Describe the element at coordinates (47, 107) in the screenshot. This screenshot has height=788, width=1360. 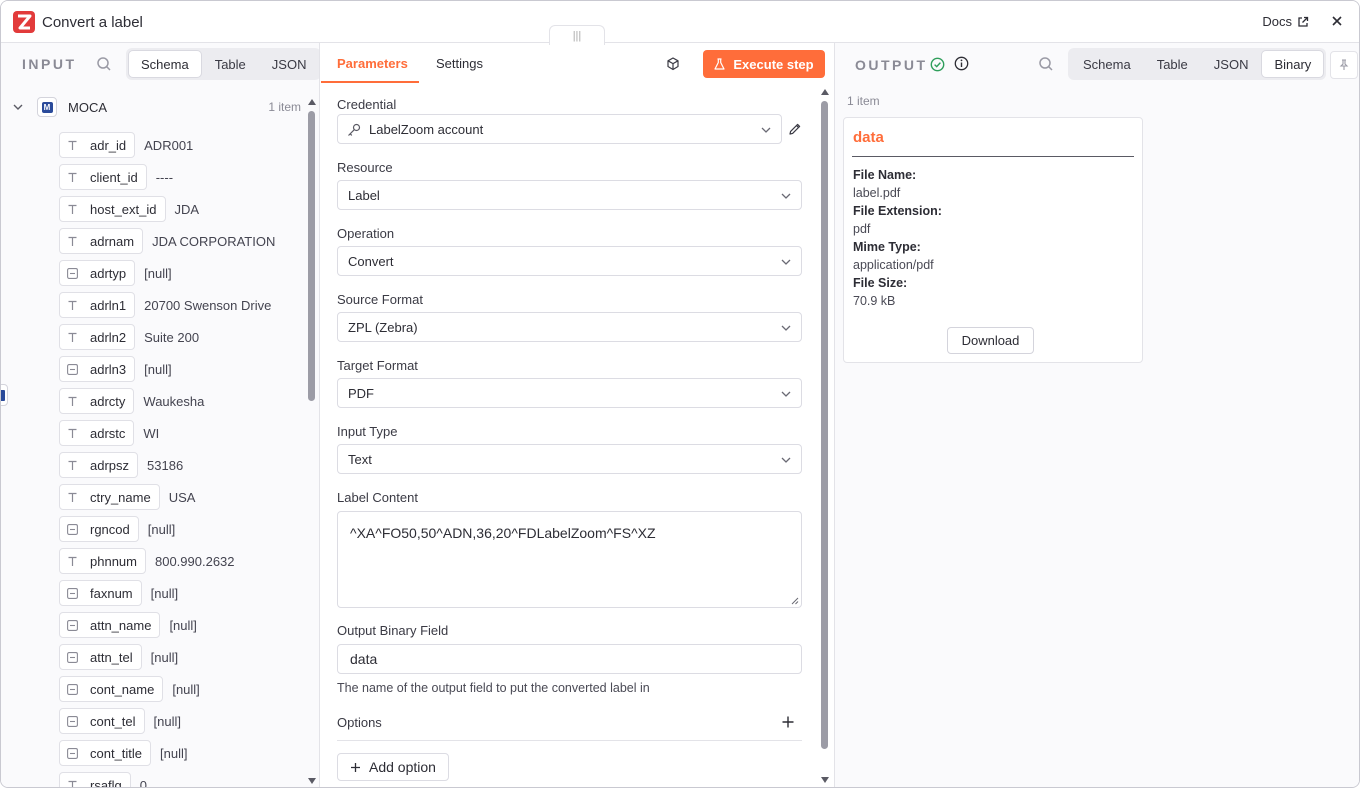
I see `moca-node-icon: M` at that location.